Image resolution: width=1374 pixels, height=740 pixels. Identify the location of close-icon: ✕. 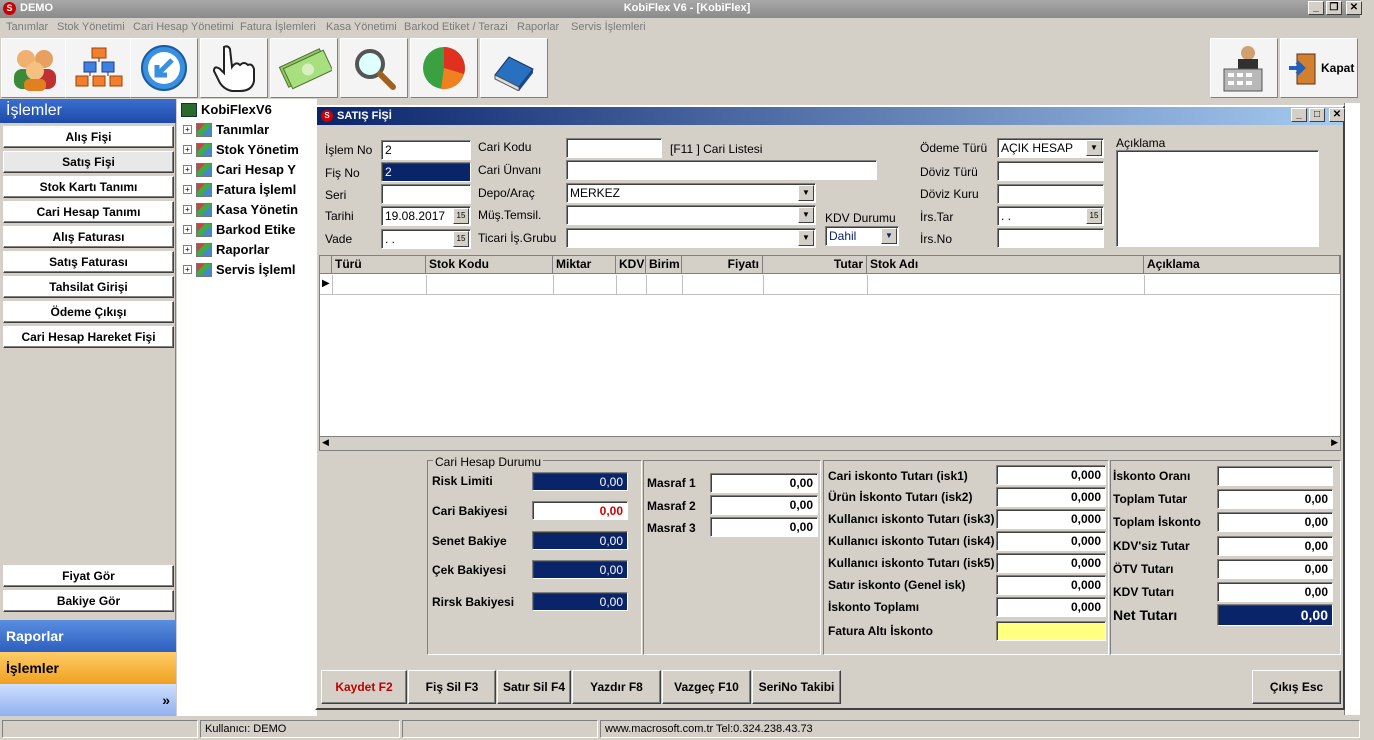
(1354, 8).